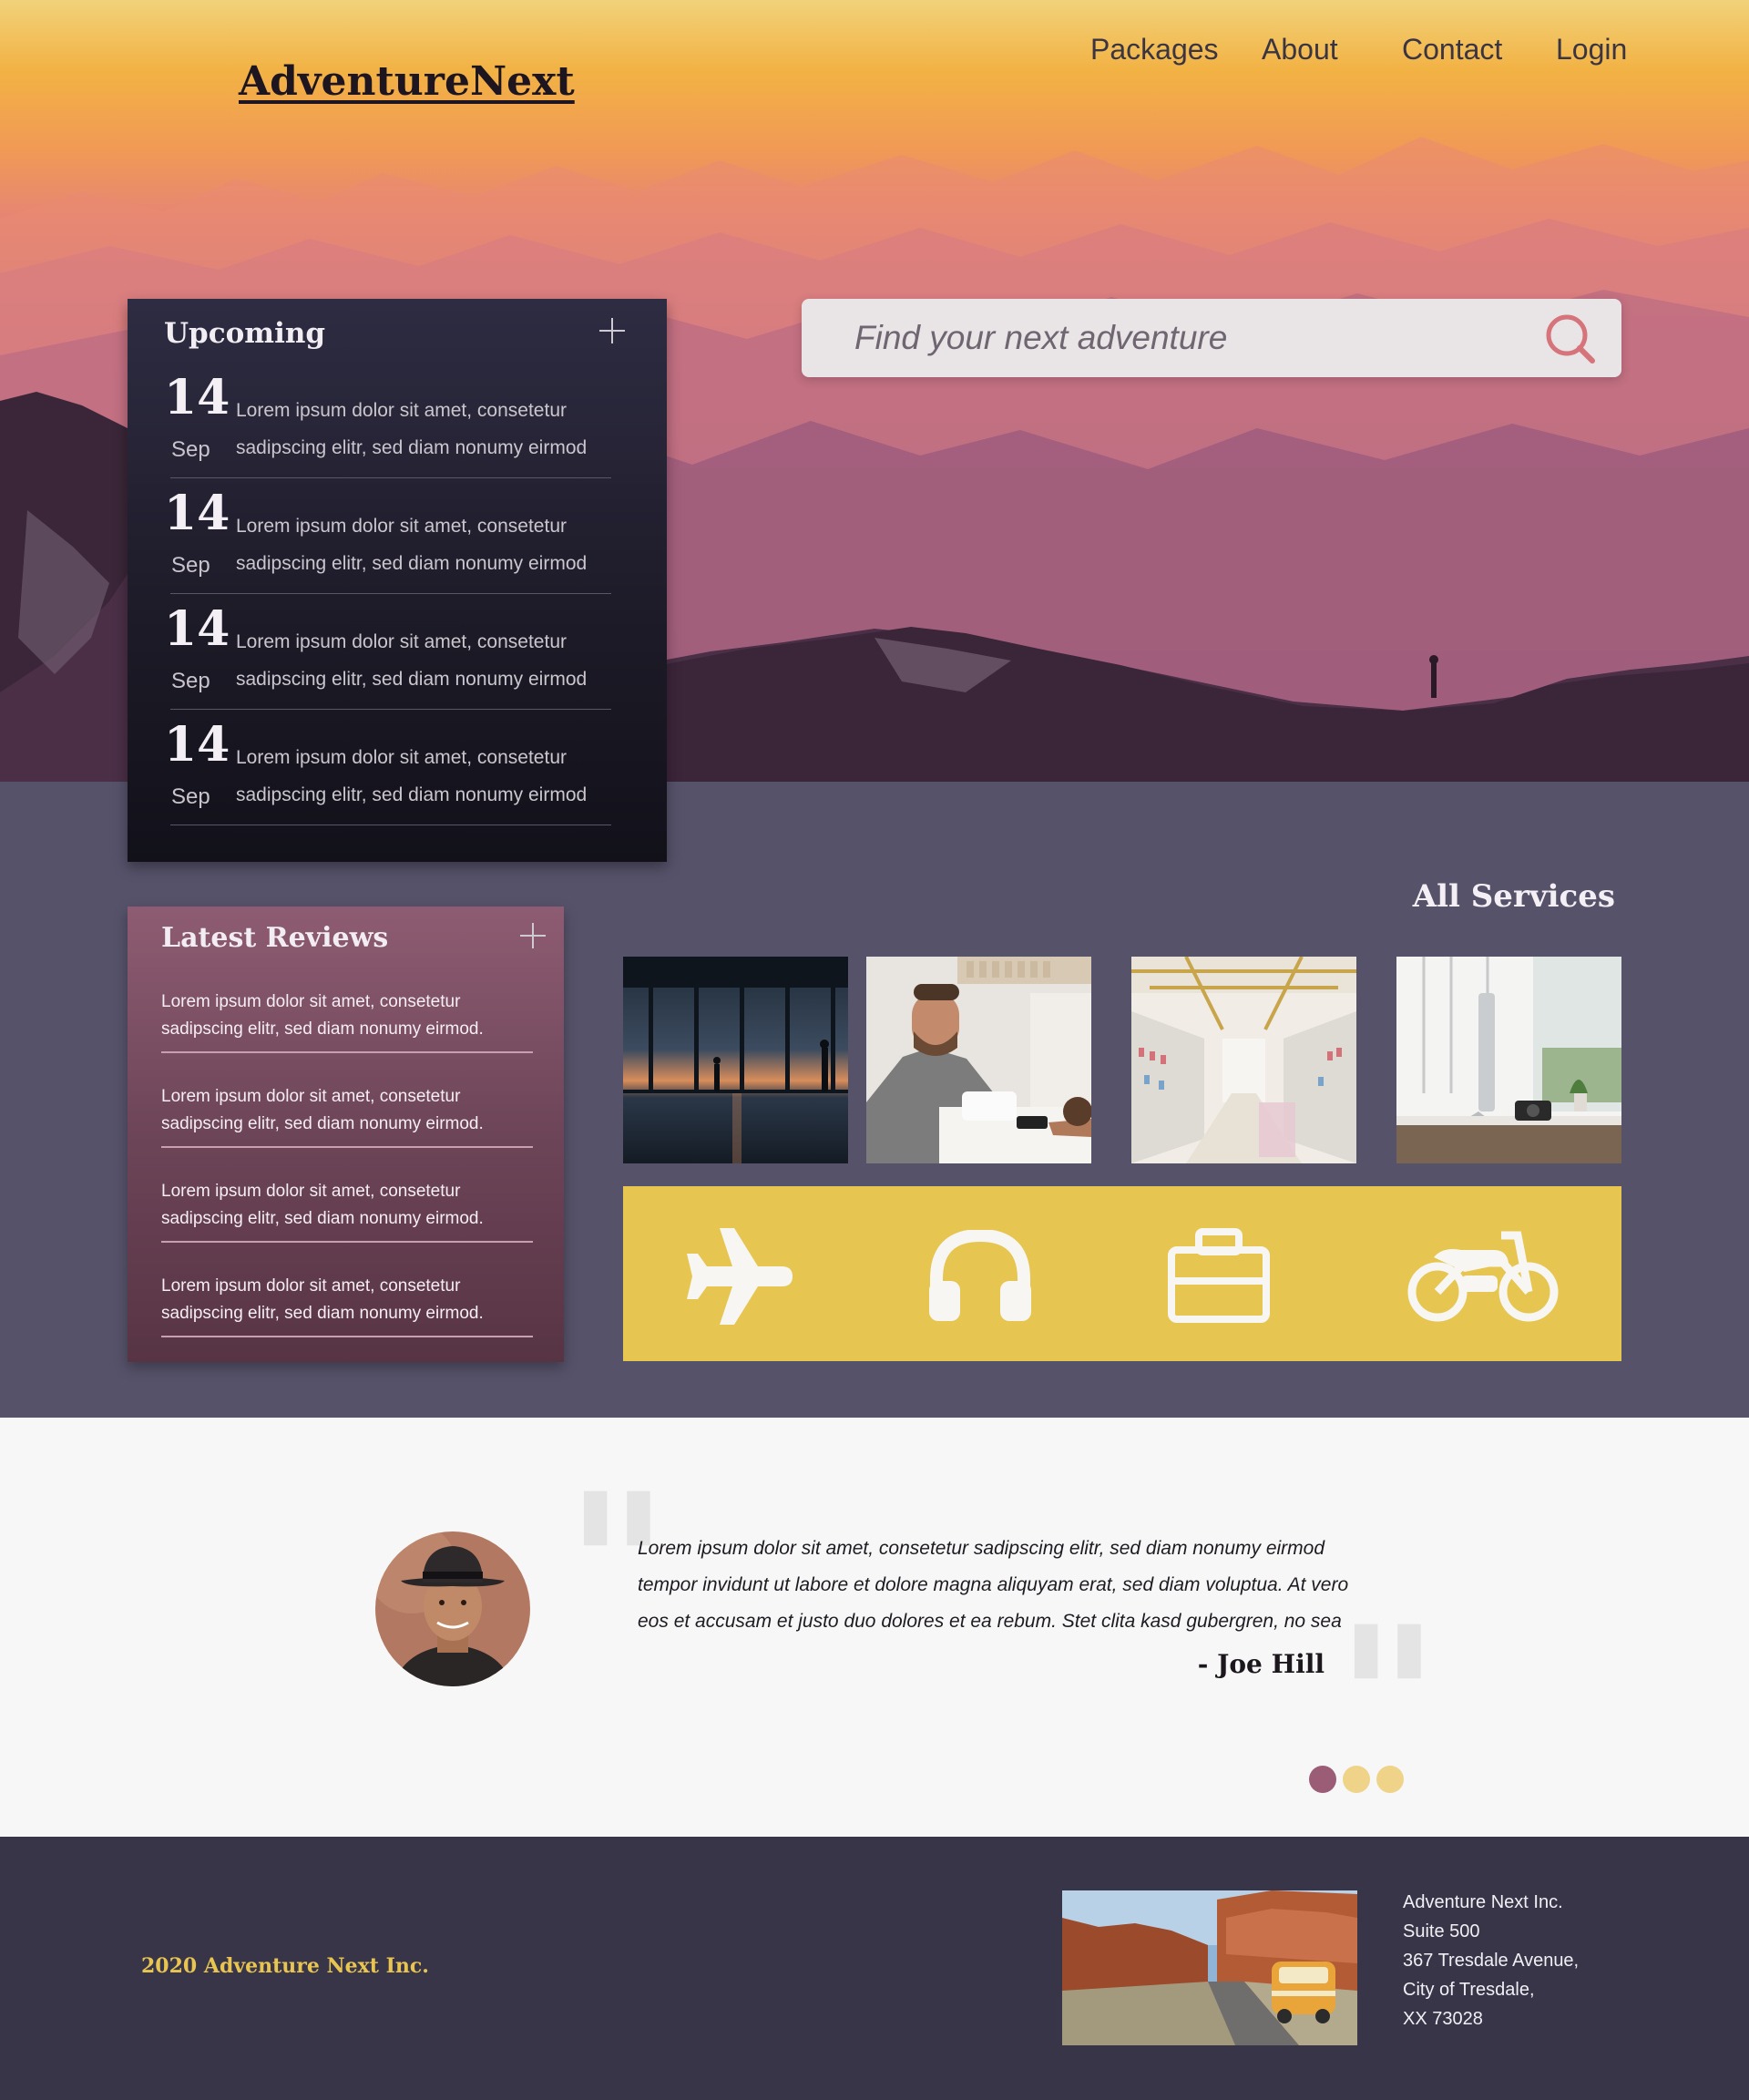 This screenshot has width=1749, height=2100. I want to click on airport-photo, so click(735, 1060).